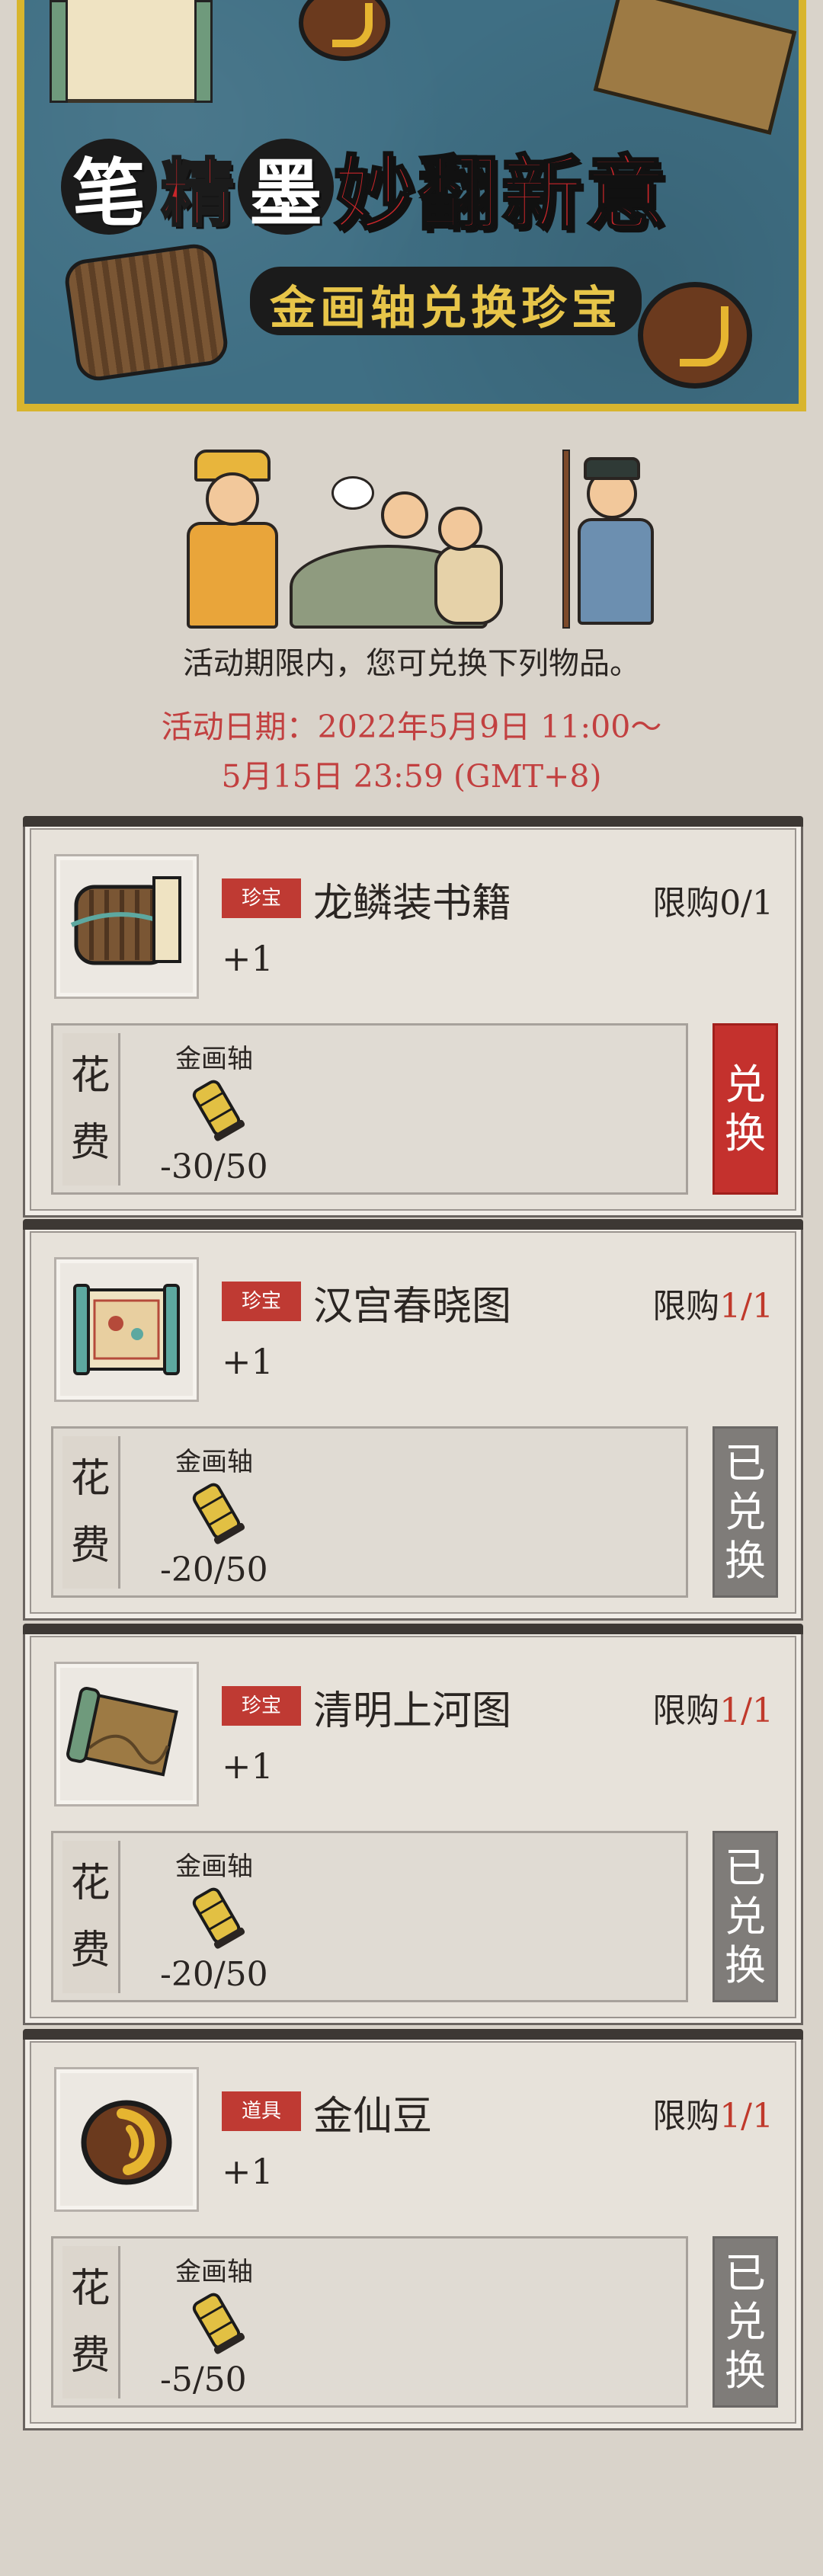 Image resolution: width=823 pixels, height=2576 pixels. I want to click on golden-bean-decoration-icon, so click(695, 335).